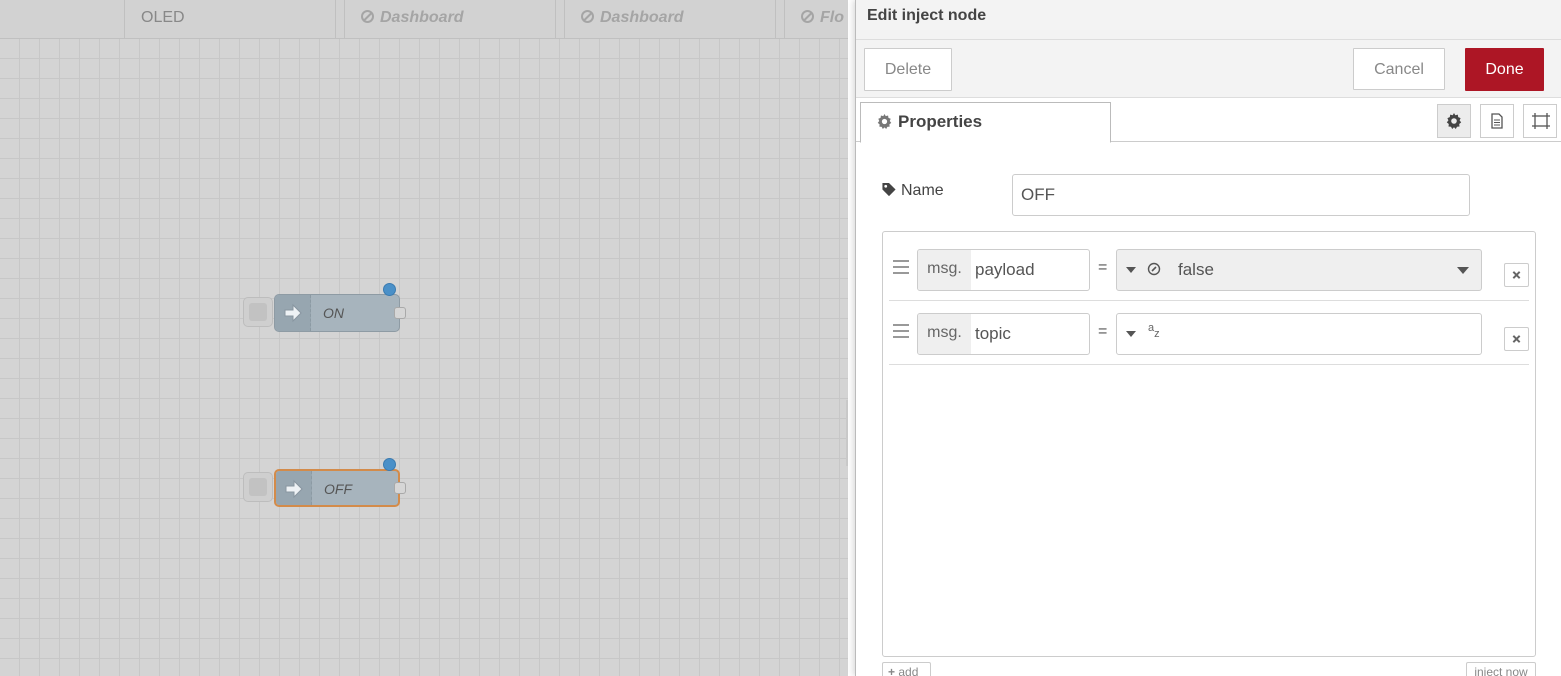  Describe the element at coordinates (230, 19) in the screenshot. I see `tab-oled: OLED` at that location.